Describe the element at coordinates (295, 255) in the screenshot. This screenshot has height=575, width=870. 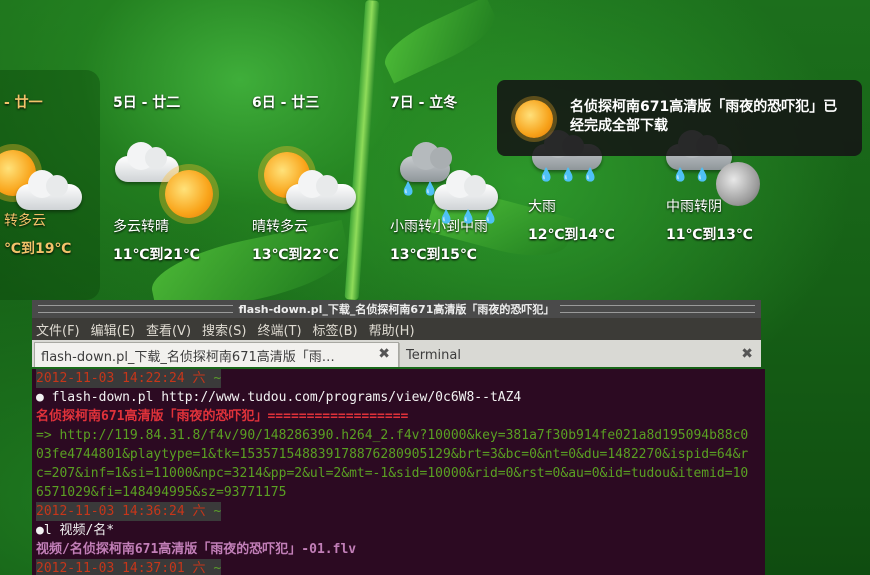
I see `weather-temp: 13℃到22℃` at that location.